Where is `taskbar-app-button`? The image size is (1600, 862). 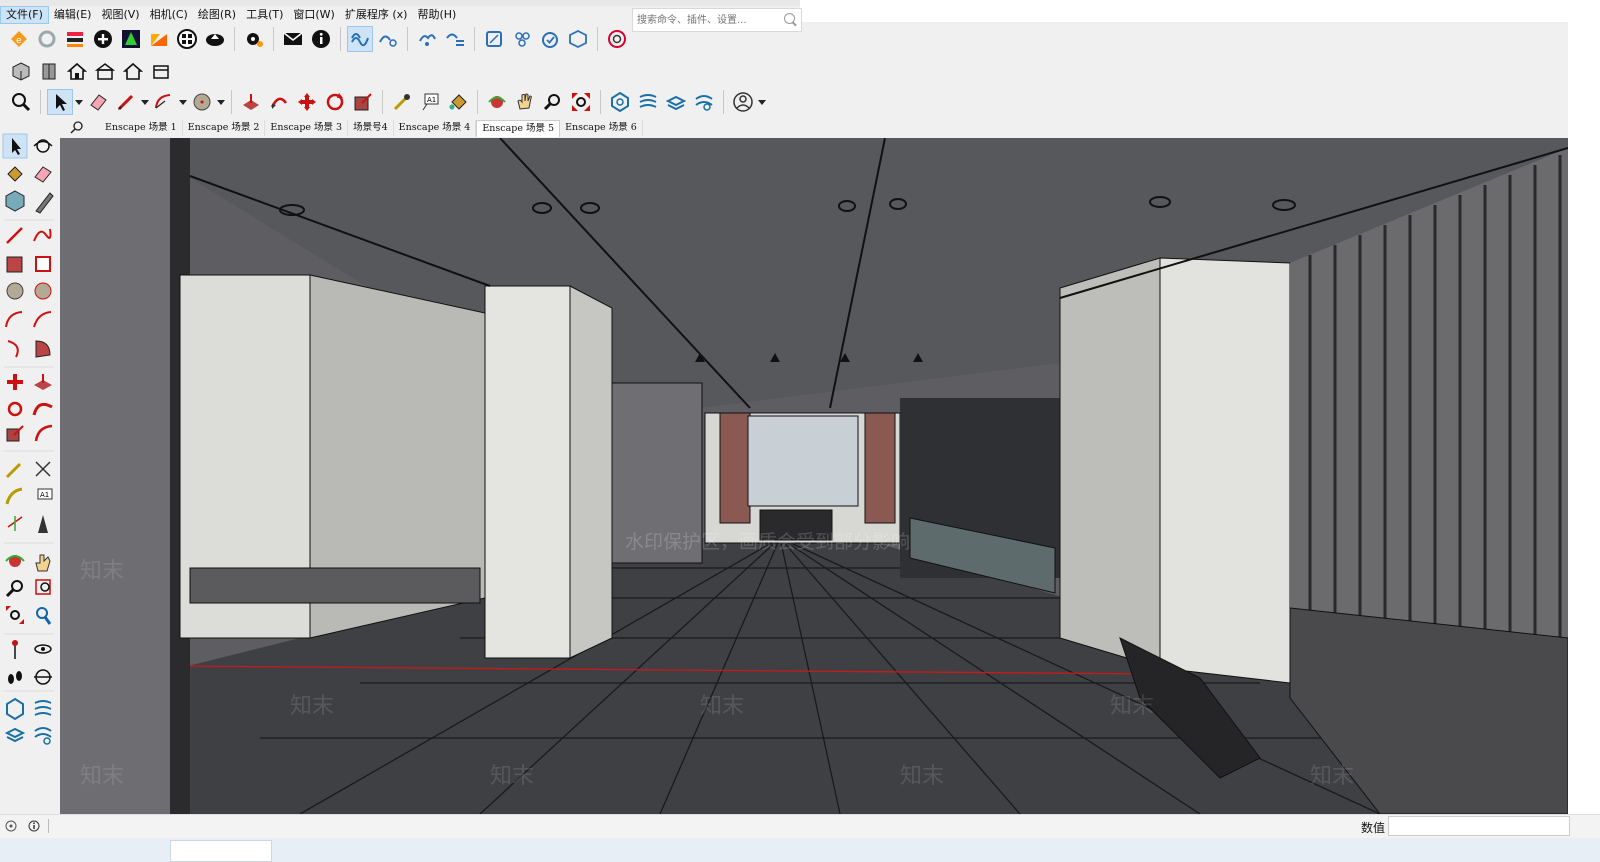 taskbar-app-button is located at coordinates (221, 851).